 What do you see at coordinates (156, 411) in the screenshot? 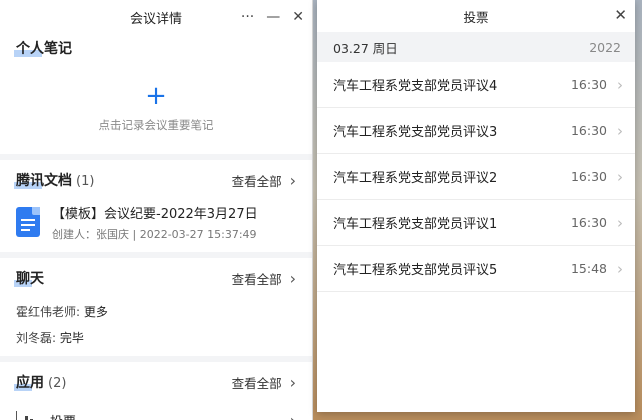
I see `app-item-vote: 投票 ›` at bounding box center [156, 411].